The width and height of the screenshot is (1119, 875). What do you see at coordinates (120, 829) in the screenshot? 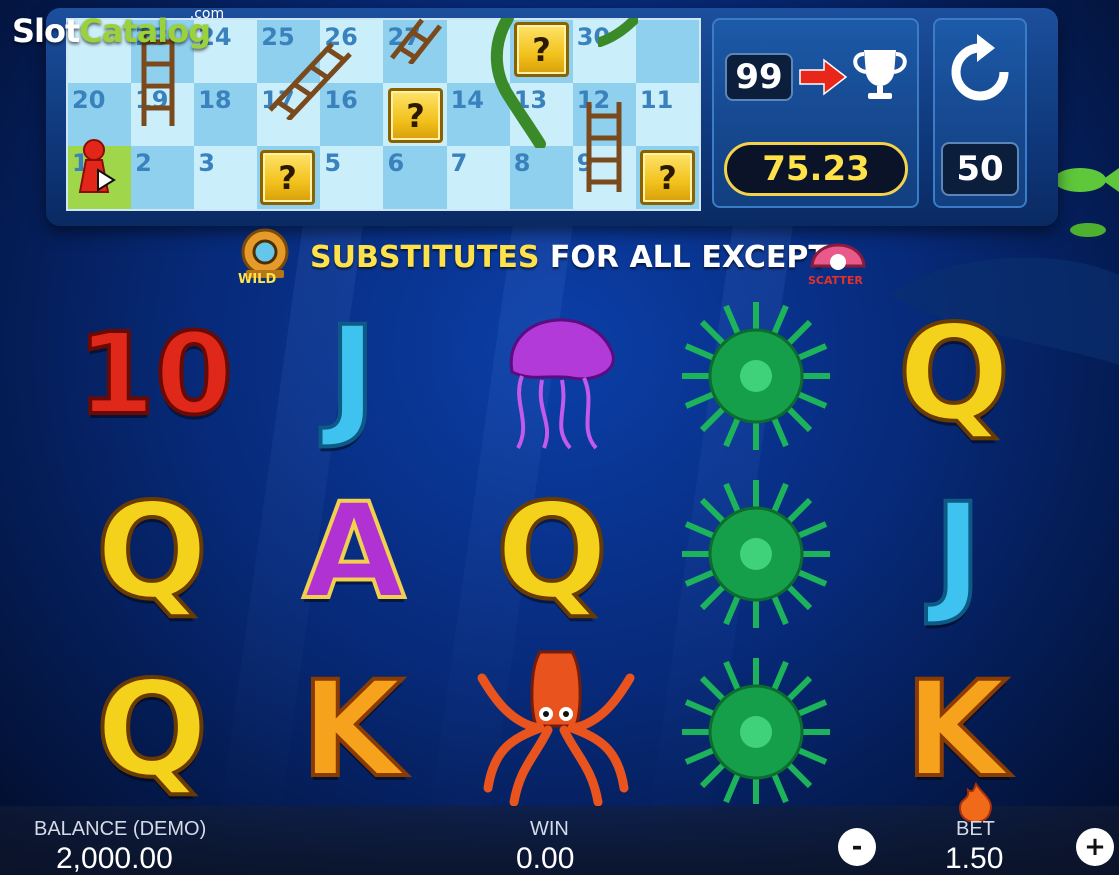
I see `balance-label: BALANCE (DEMO)` at bounding box center [120, 829].